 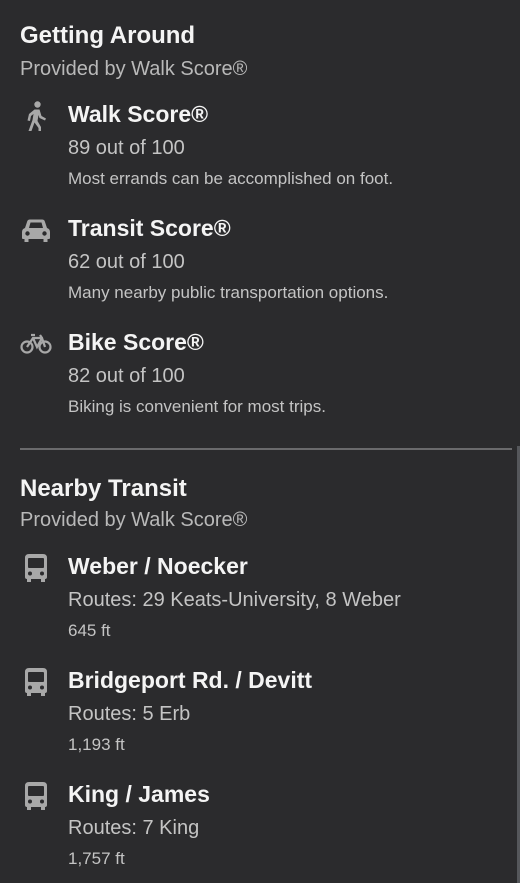 I want to click on nearby-transit-provider: Provided by Walk Score®, so click(x=134, y=520).